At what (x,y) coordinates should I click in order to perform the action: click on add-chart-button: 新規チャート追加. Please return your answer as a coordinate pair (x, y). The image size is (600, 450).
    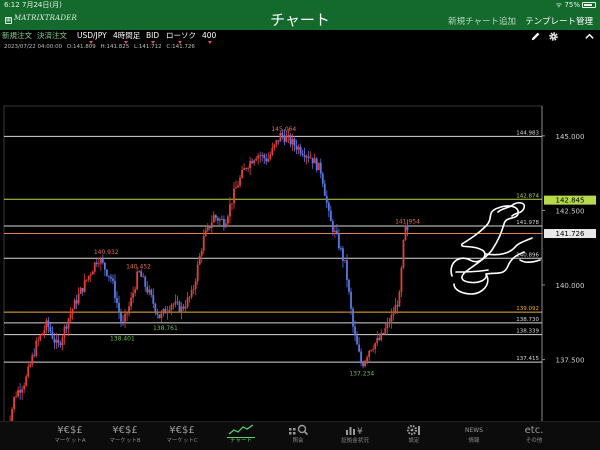
    Looking at the image, I should click on (482, 21).